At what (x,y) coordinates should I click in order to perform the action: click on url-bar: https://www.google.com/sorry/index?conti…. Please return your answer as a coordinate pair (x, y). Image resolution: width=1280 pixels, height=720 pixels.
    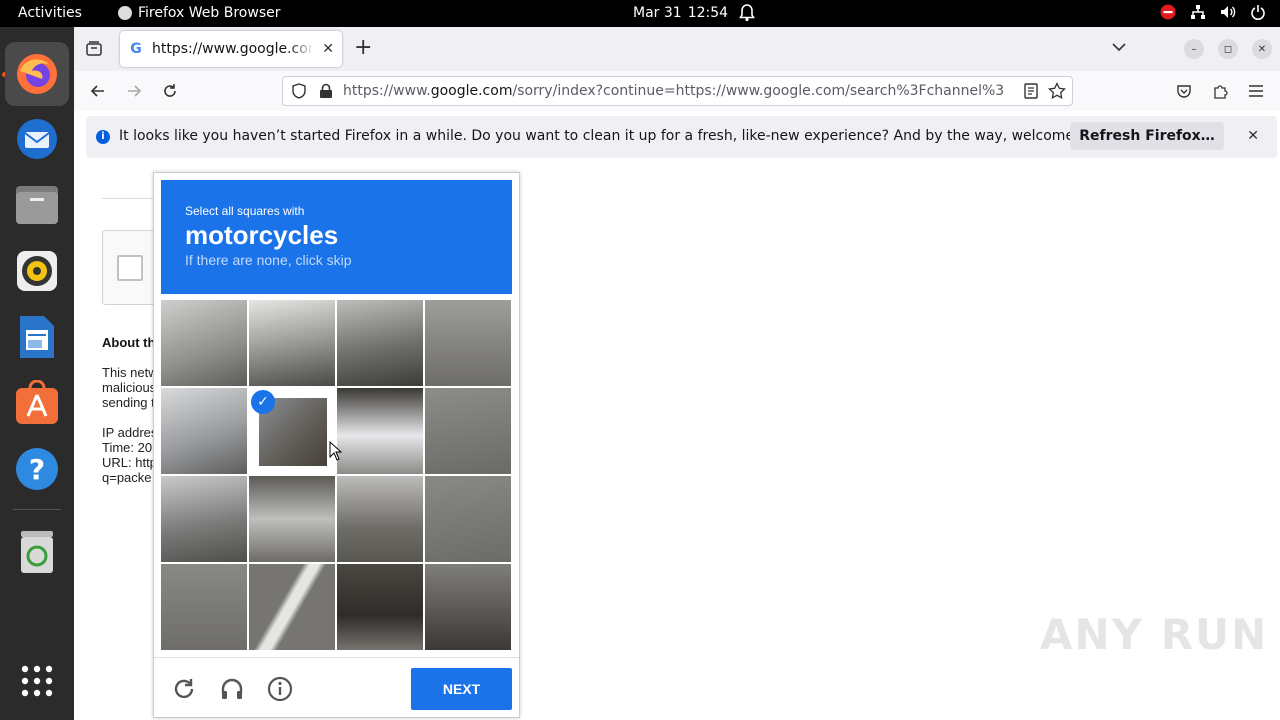
    Looking at the image, I should click on (677, 91).